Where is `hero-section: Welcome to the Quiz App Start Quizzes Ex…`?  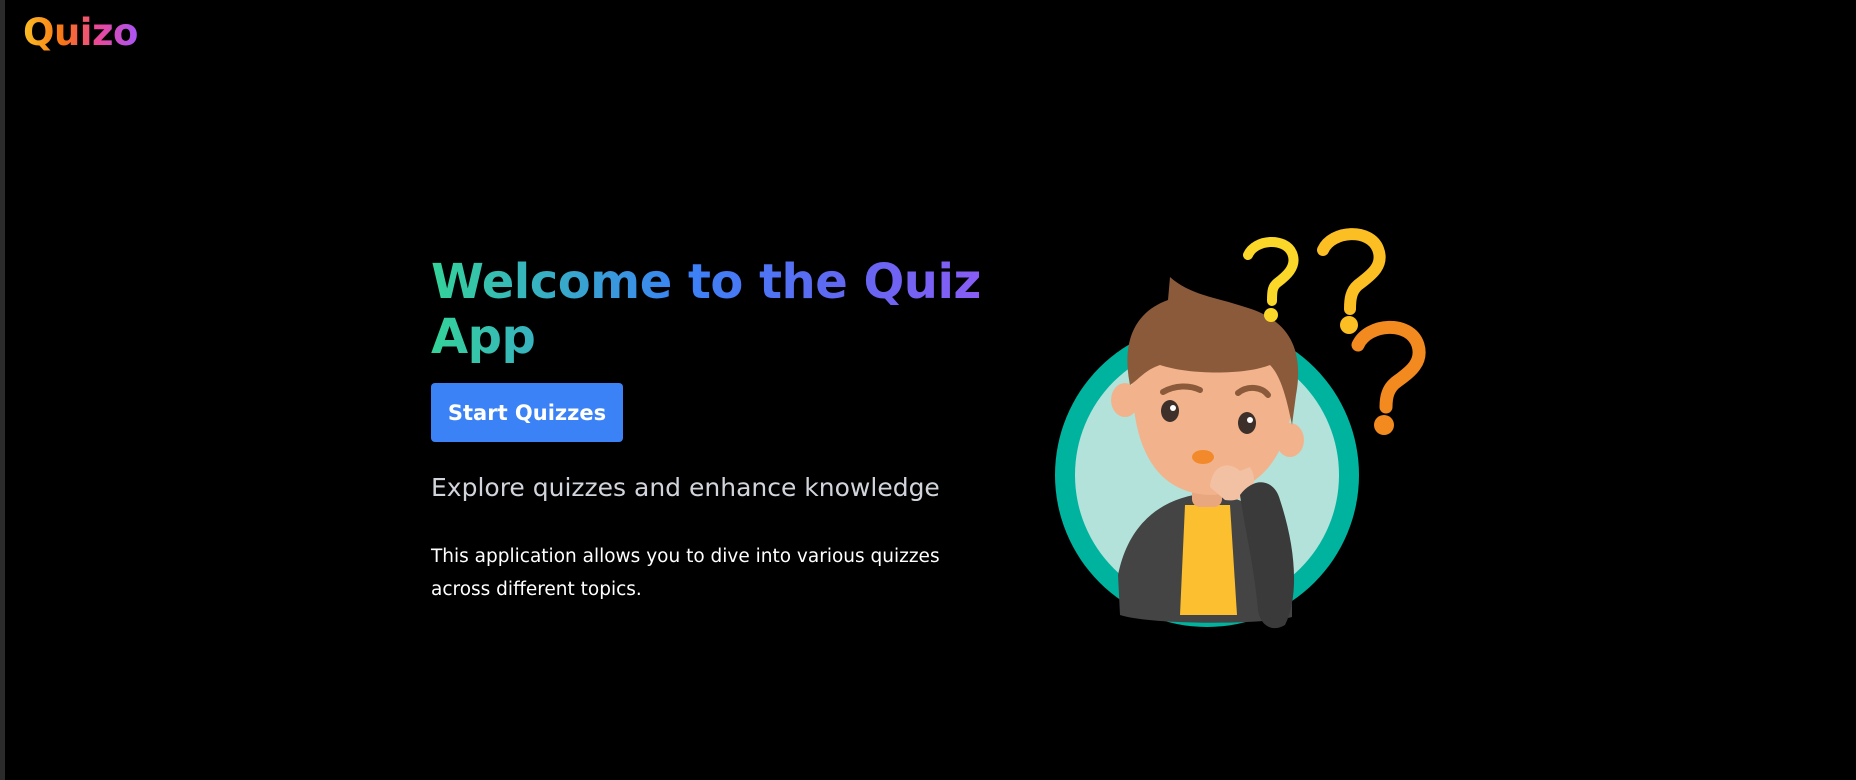
hero-section: Welcome to the Quiz App Start Quizzes Ex… is located at coordinates (711, 430).